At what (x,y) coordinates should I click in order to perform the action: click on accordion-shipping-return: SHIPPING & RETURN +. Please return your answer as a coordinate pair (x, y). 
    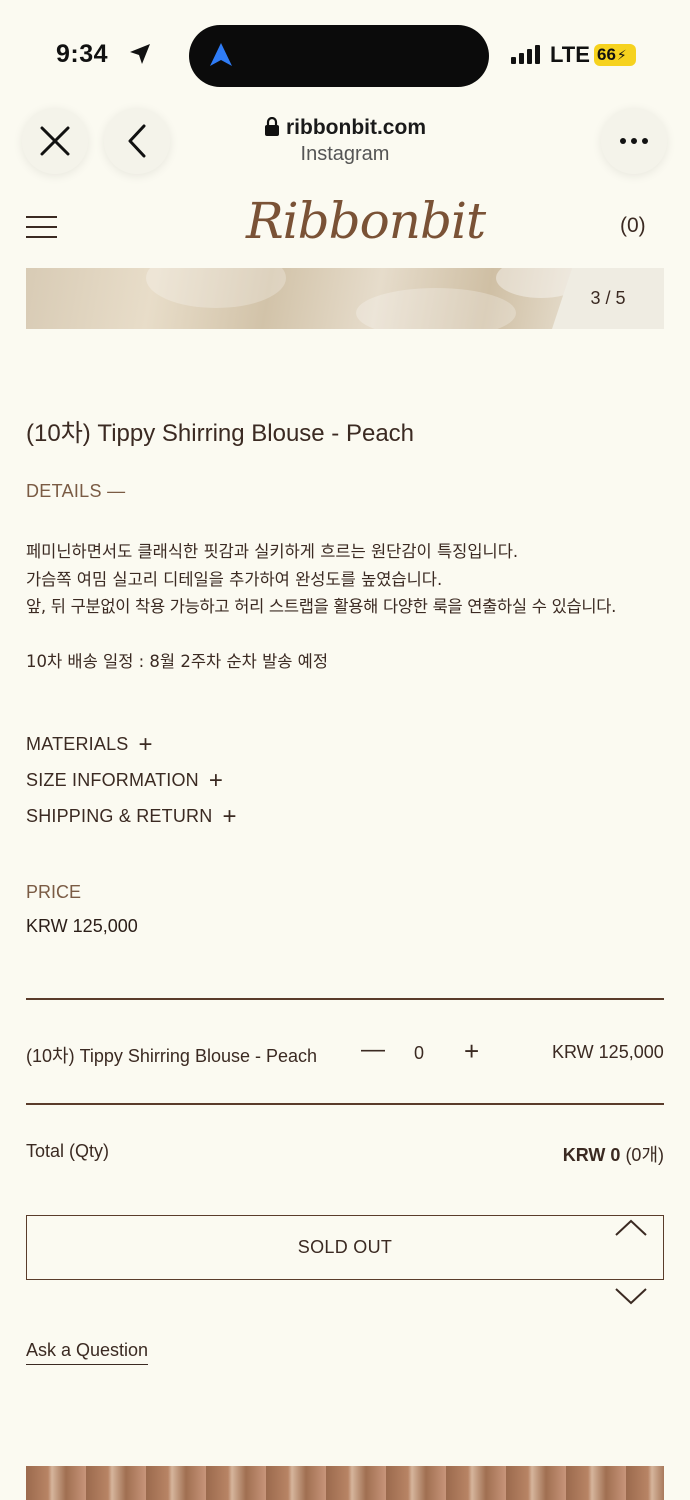
    Looking at the image, I should click on (131, 817).